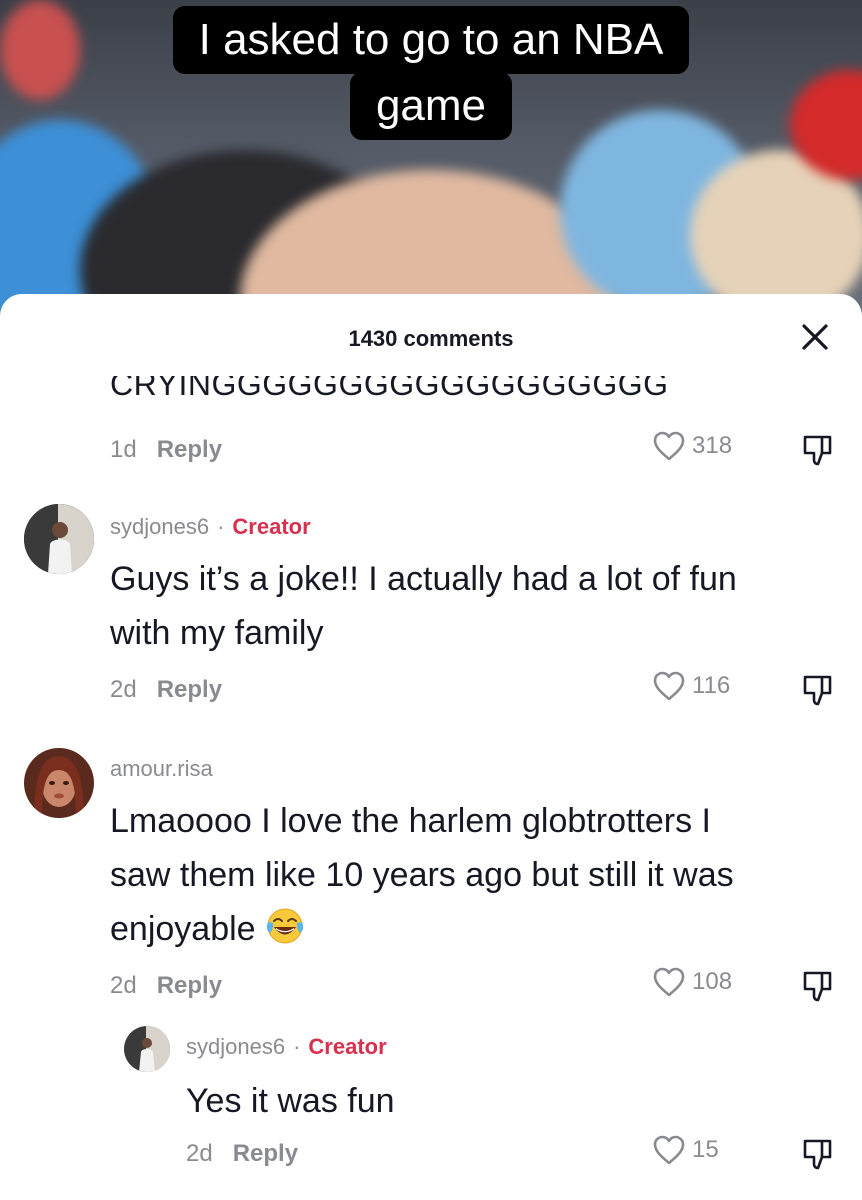 The width and height of the screenshot is (862, 1200). What do you see at coordinates (123, 449) in the screenshot?
I see `comment-time: 1d` at bounding box center [123, 449].